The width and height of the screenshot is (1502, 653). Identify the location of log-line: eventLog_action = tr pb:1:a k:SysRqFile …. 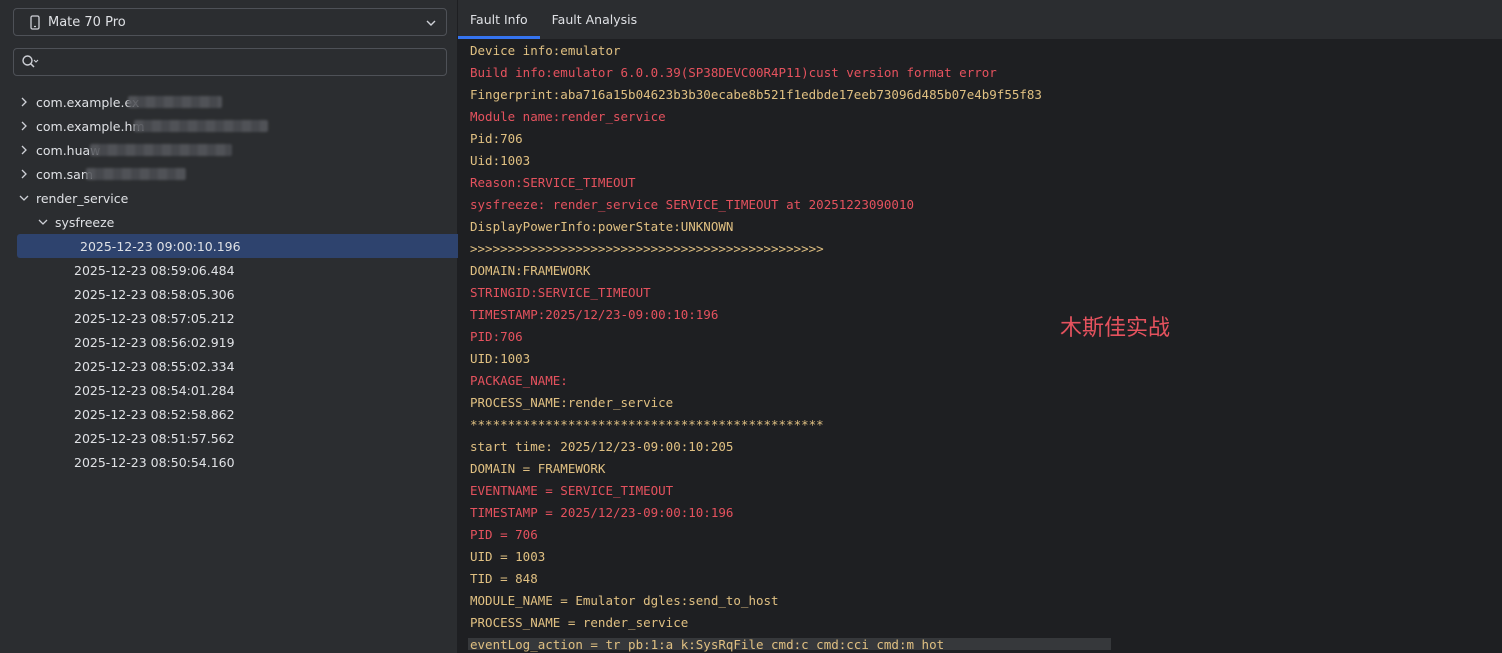
(707, 644).